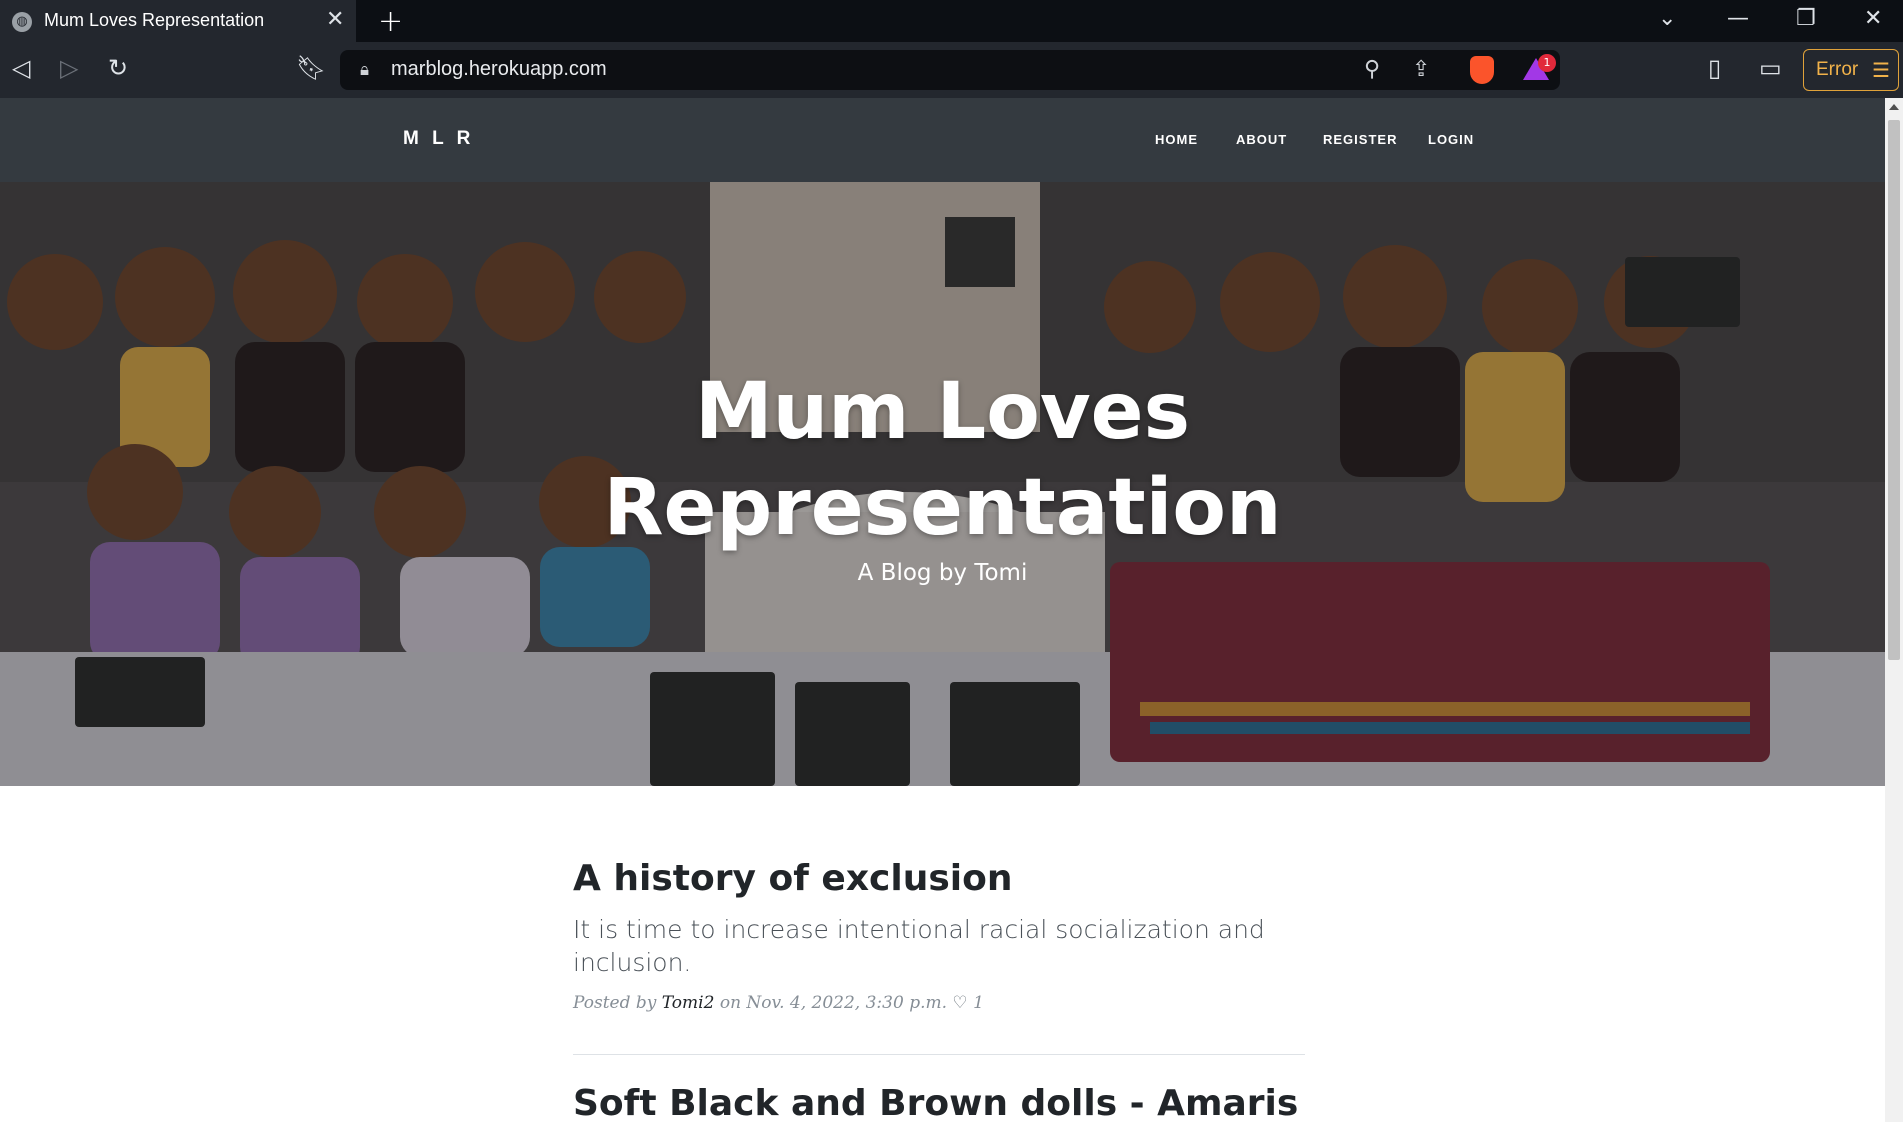  Describe the element at coordinates (1421, 69) in the screenshot. I see `share-icon: ⇪` at that location.